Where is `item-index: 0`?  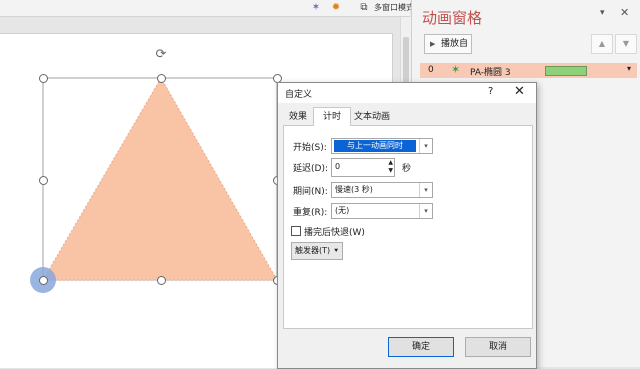 item-index: 0 is located at coordinates (431, 70).